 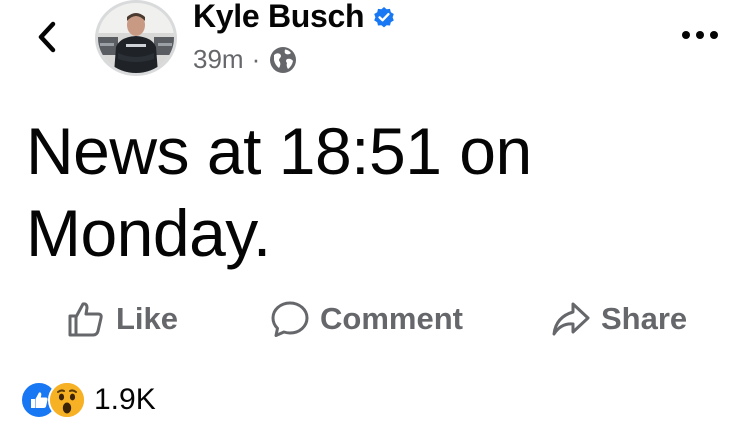 I want to click on post-timestamp: 39m, so click(x=218, y=59).